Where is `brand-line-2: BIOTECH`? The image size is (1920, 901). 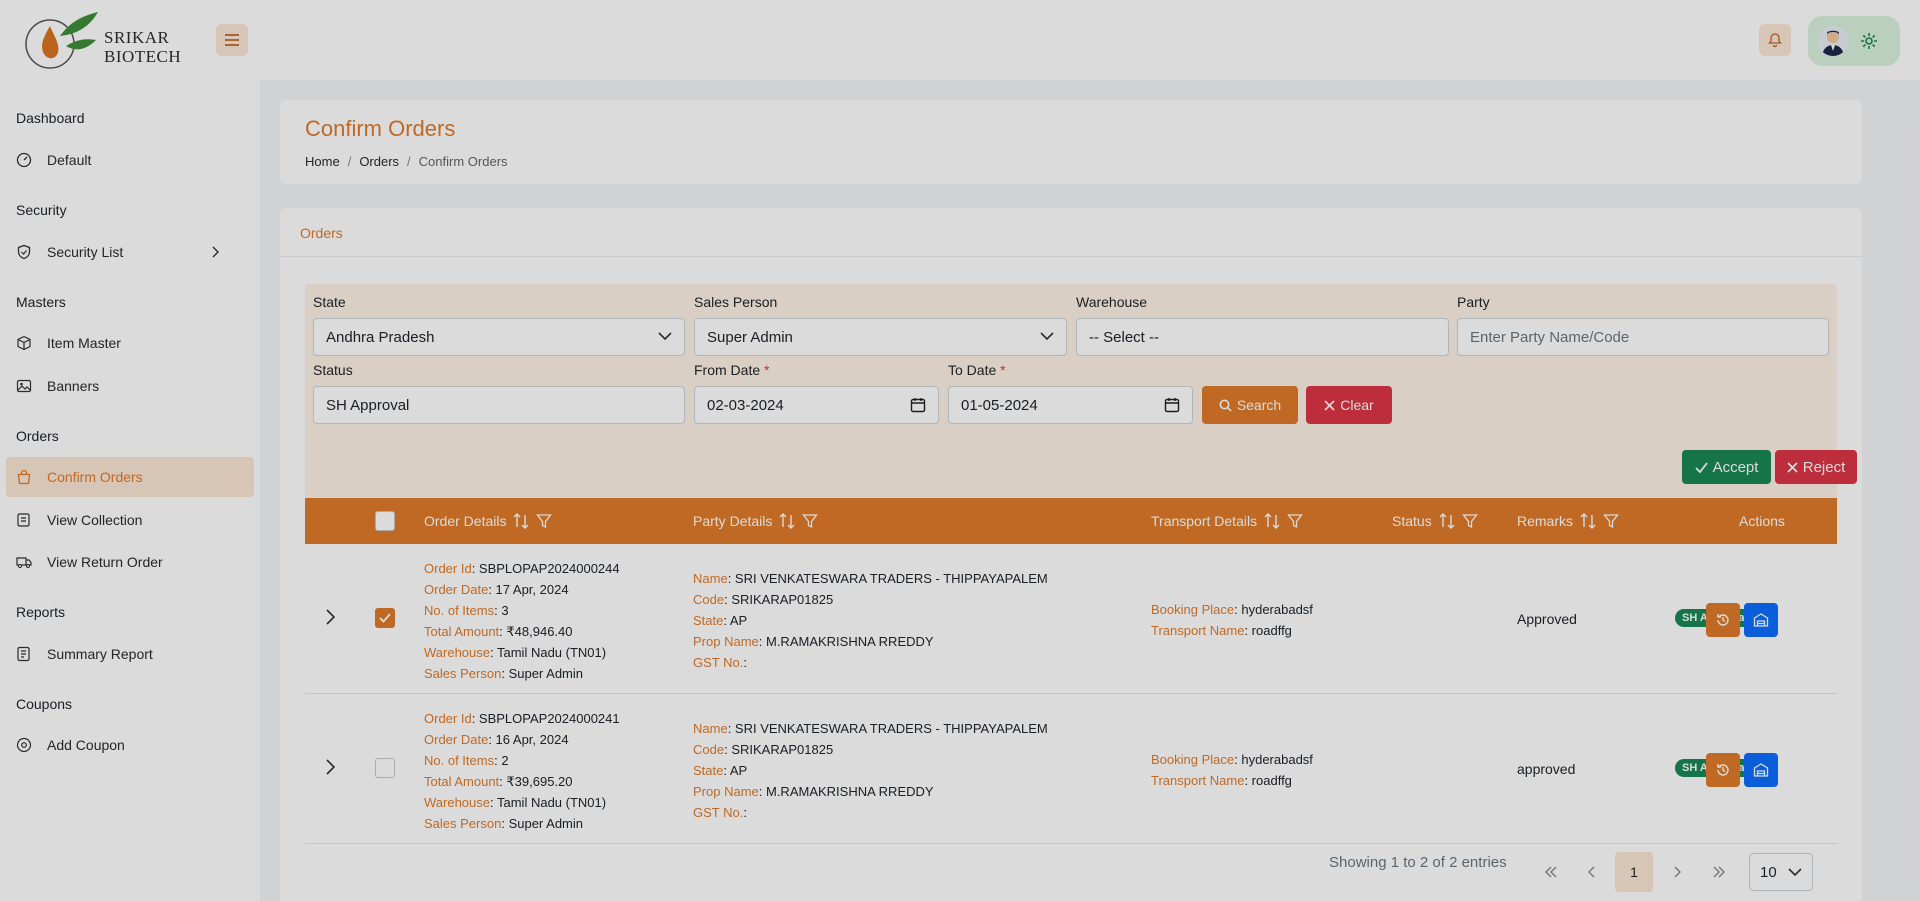
brand-line-2: BIOTECH is located at coordinates (143, 56).